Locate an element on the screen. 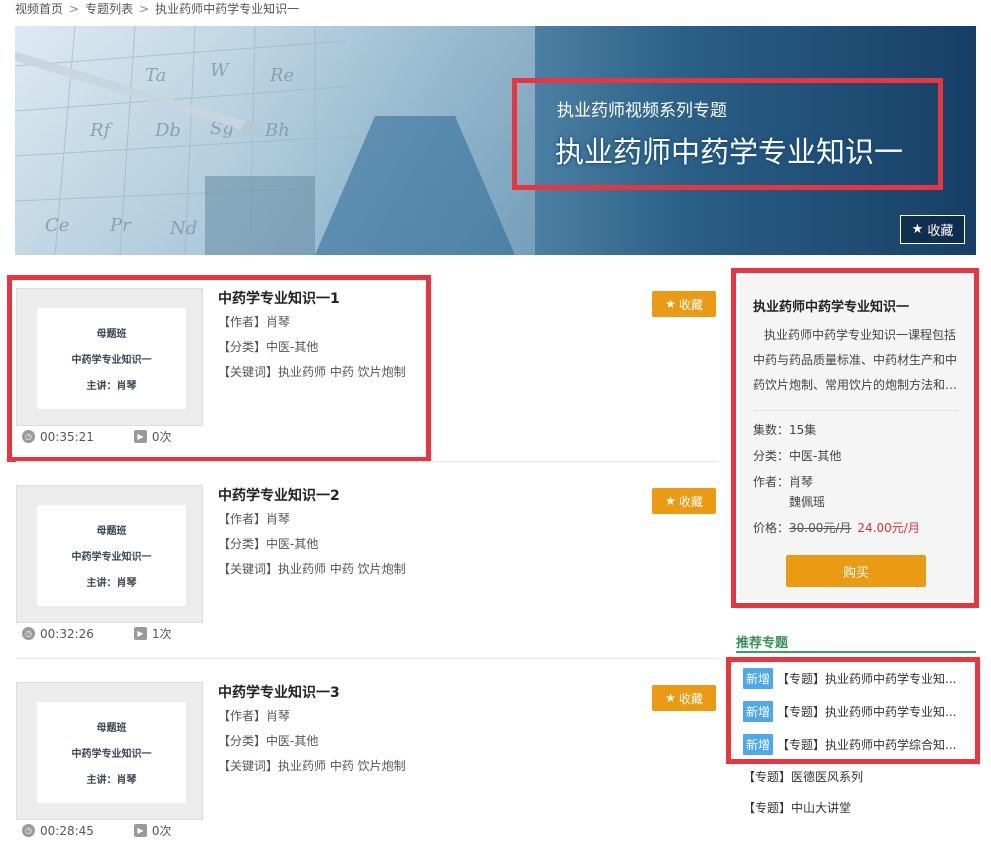 This screenshot has height=844, width=991. video-stats: ◷ 00:32:26 ▶ 1次 is located at coordinates (97, 633).